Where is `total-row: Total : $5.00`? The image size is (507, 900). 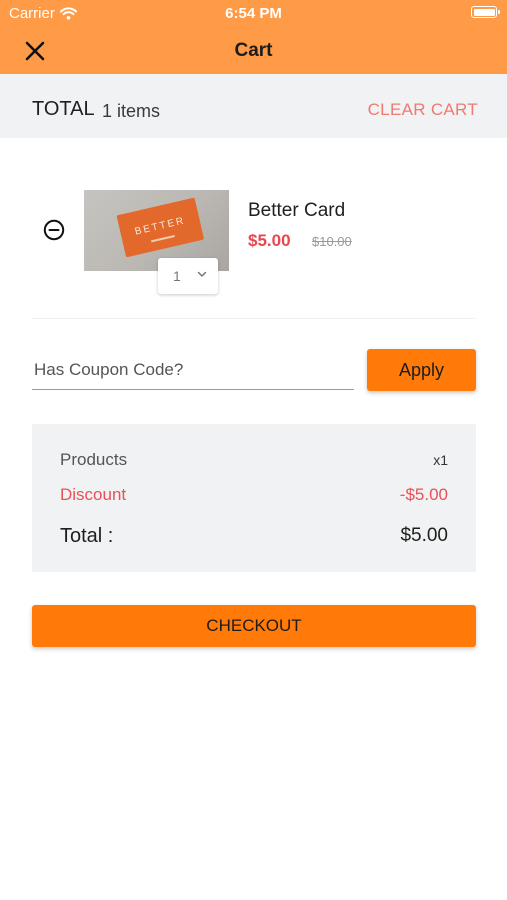
total-row: Total : $5.00 is located at coordinates (254, 536).